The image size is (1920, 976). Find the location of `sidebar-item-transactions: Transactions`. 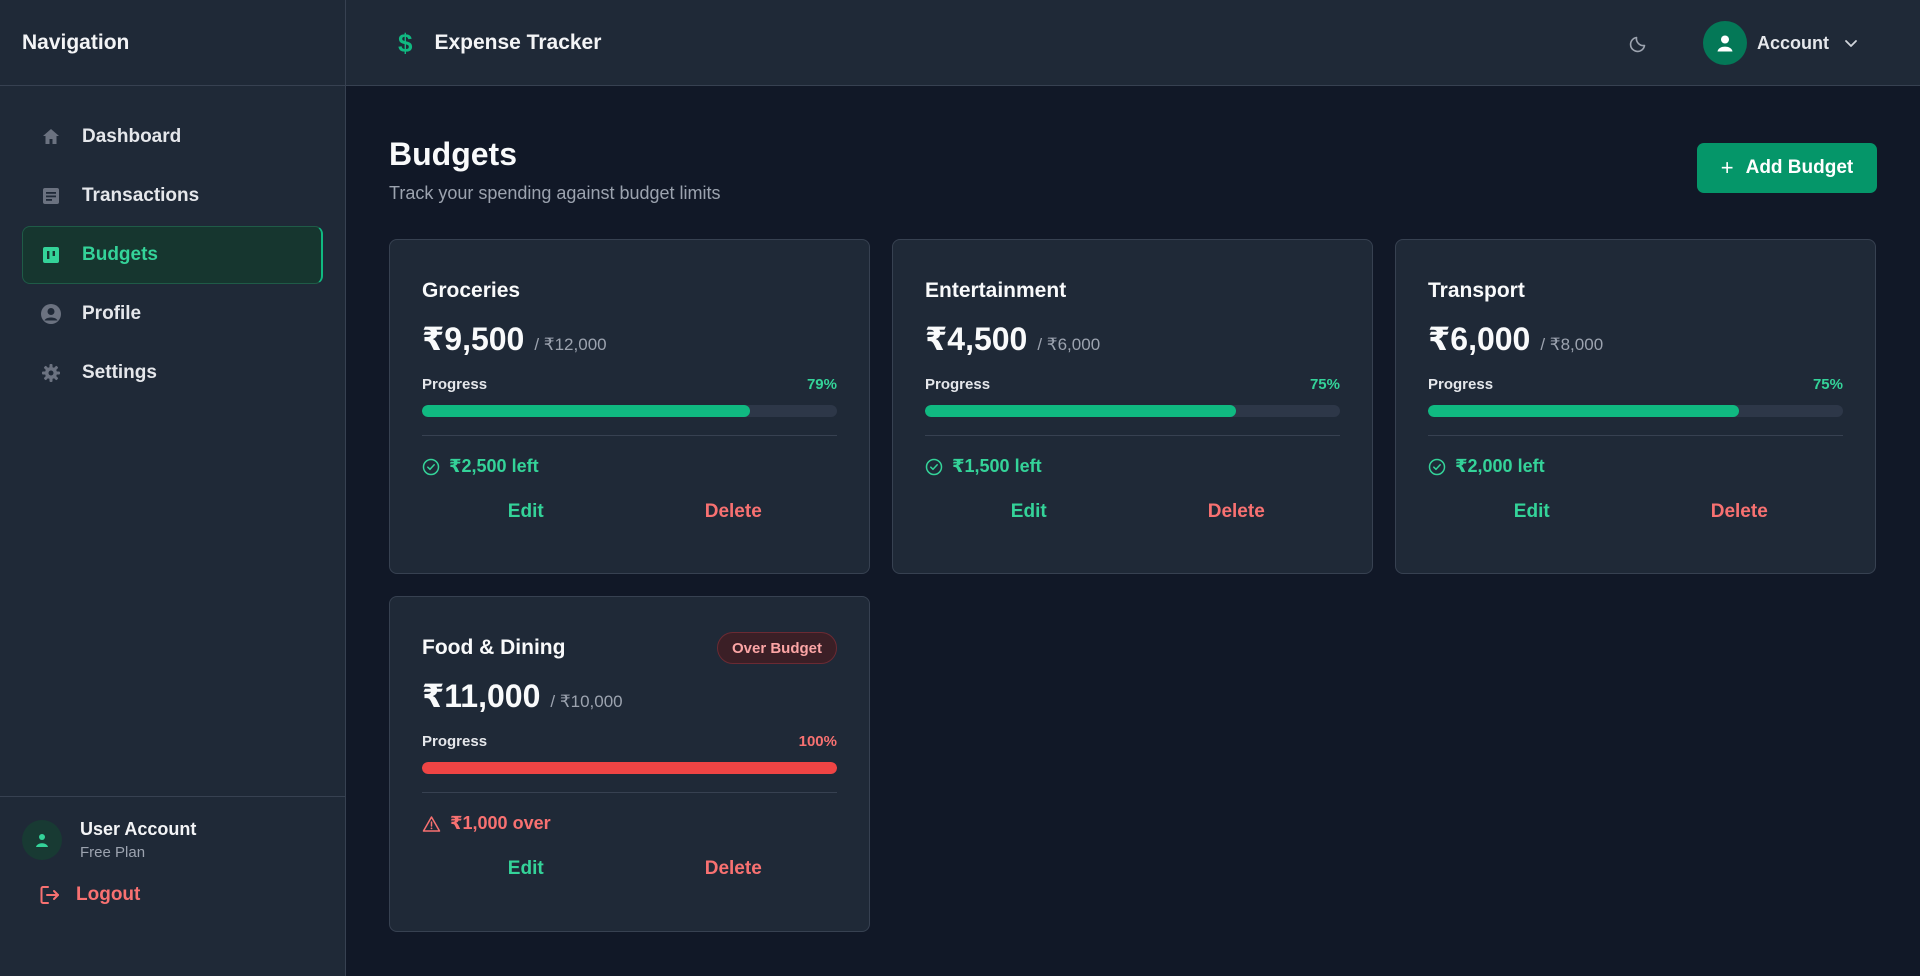

sidebar-item-transactions: Transactions is located at coordinates (172, 196).